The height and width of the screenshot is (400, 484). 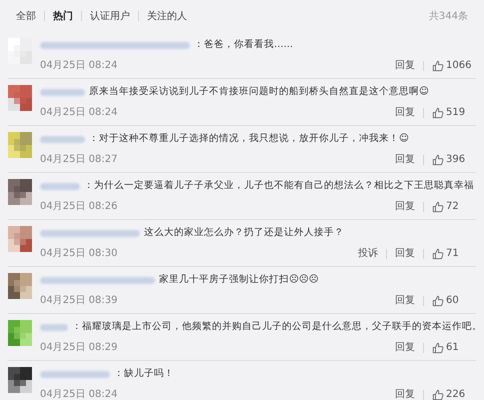 What do you see at coordinates (167, 16) in the screenshot?
I see `filter-tab: 关注的人` at bounding box center [167, 16].